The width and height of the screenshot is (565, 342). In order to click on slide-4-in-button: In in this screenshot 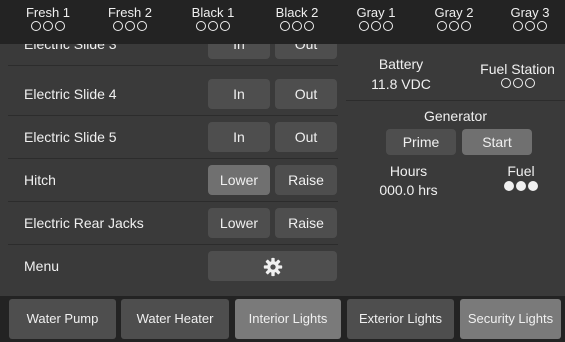, I will do `click(239, 94)`.